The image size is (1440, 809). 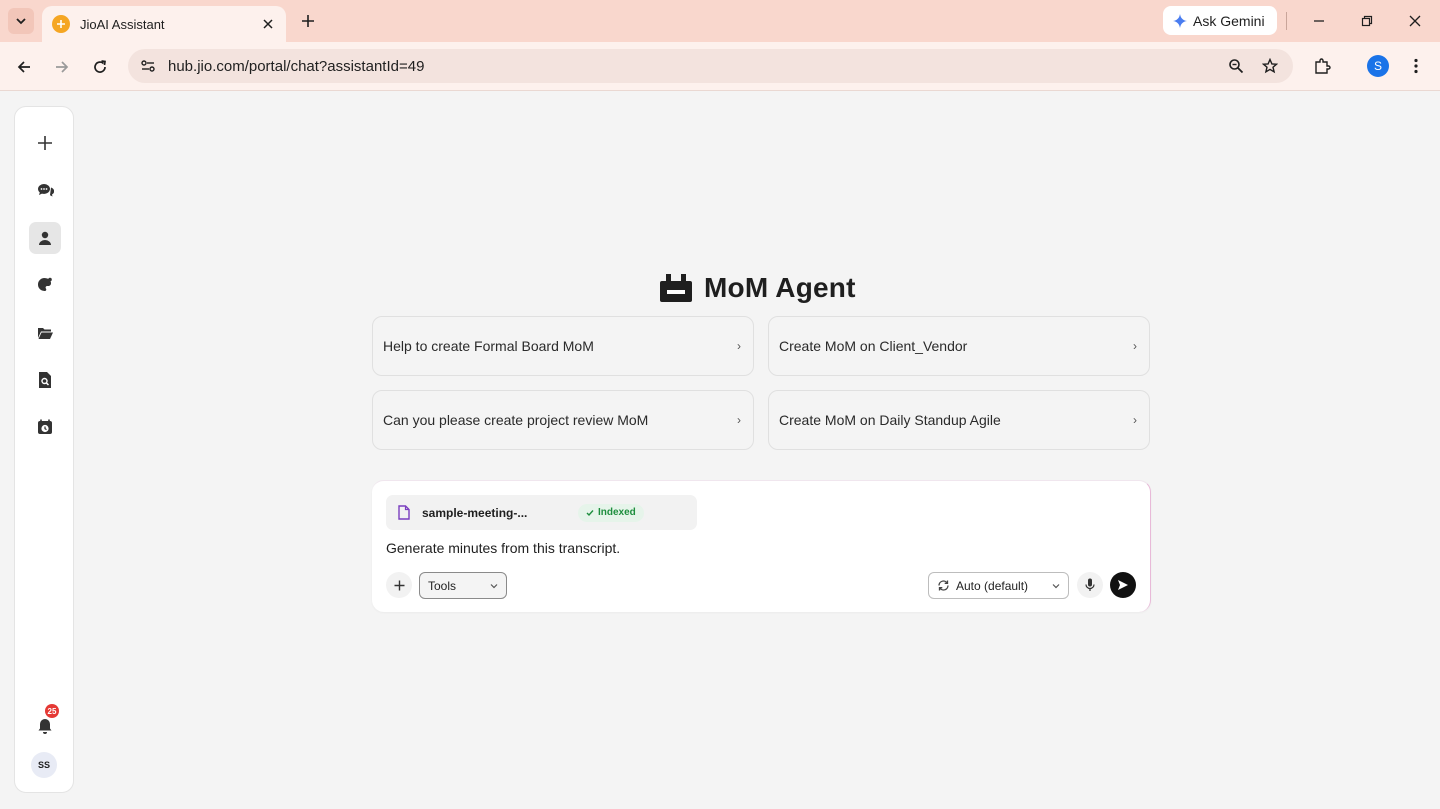 I want to click on minimize-button, so click(x=1319, y=21).